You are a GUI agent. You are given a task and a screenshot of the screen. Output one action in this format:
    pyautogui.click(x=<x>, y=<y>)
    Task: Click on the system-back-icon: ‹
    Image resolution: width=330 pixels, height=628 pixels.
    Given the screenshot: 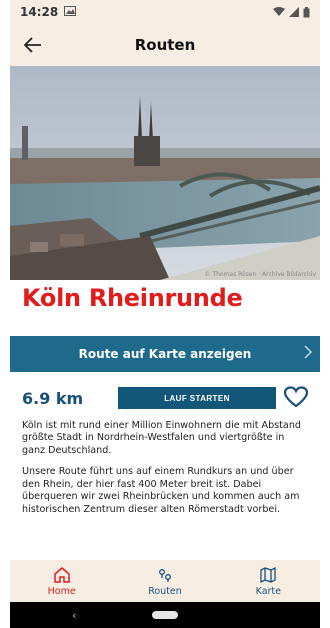 What is the action you would take?
    pyautogui.click(x=74, y=615)
    